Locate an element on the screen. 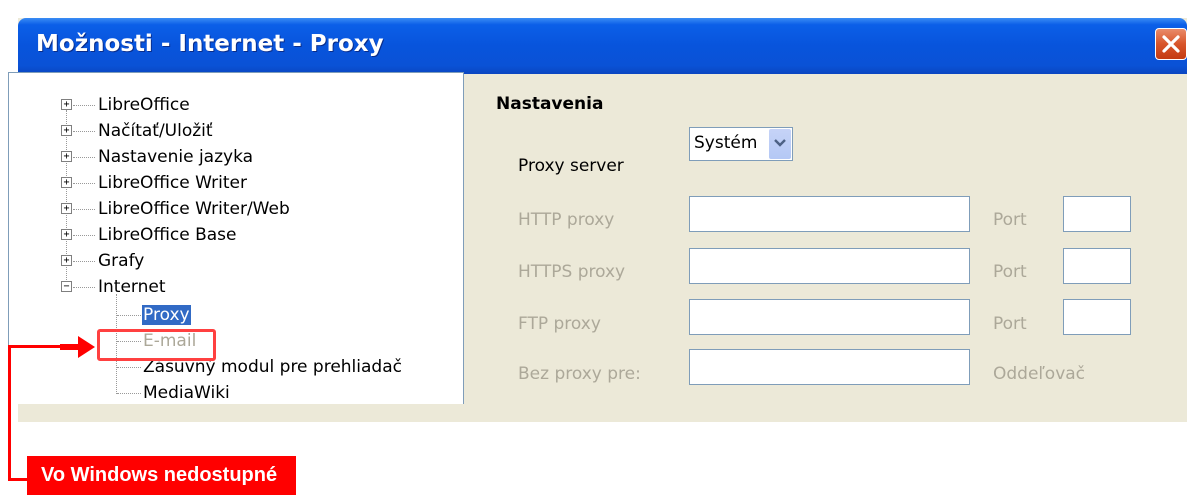 The image size is (1187, 495). ftp-proxy-label: FTP proxy is located at coordinates (559, 324).